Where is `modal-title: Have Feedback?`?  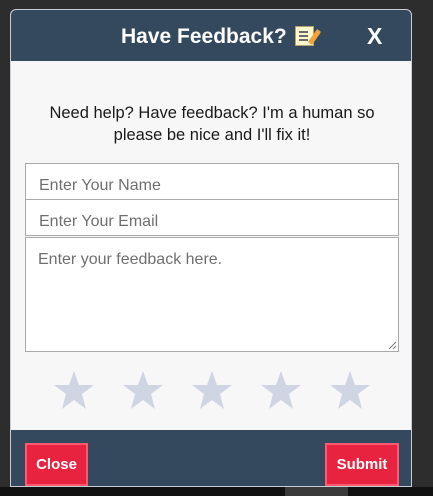 modal-title: Have Feedback? is located at coordinates (221, 37).